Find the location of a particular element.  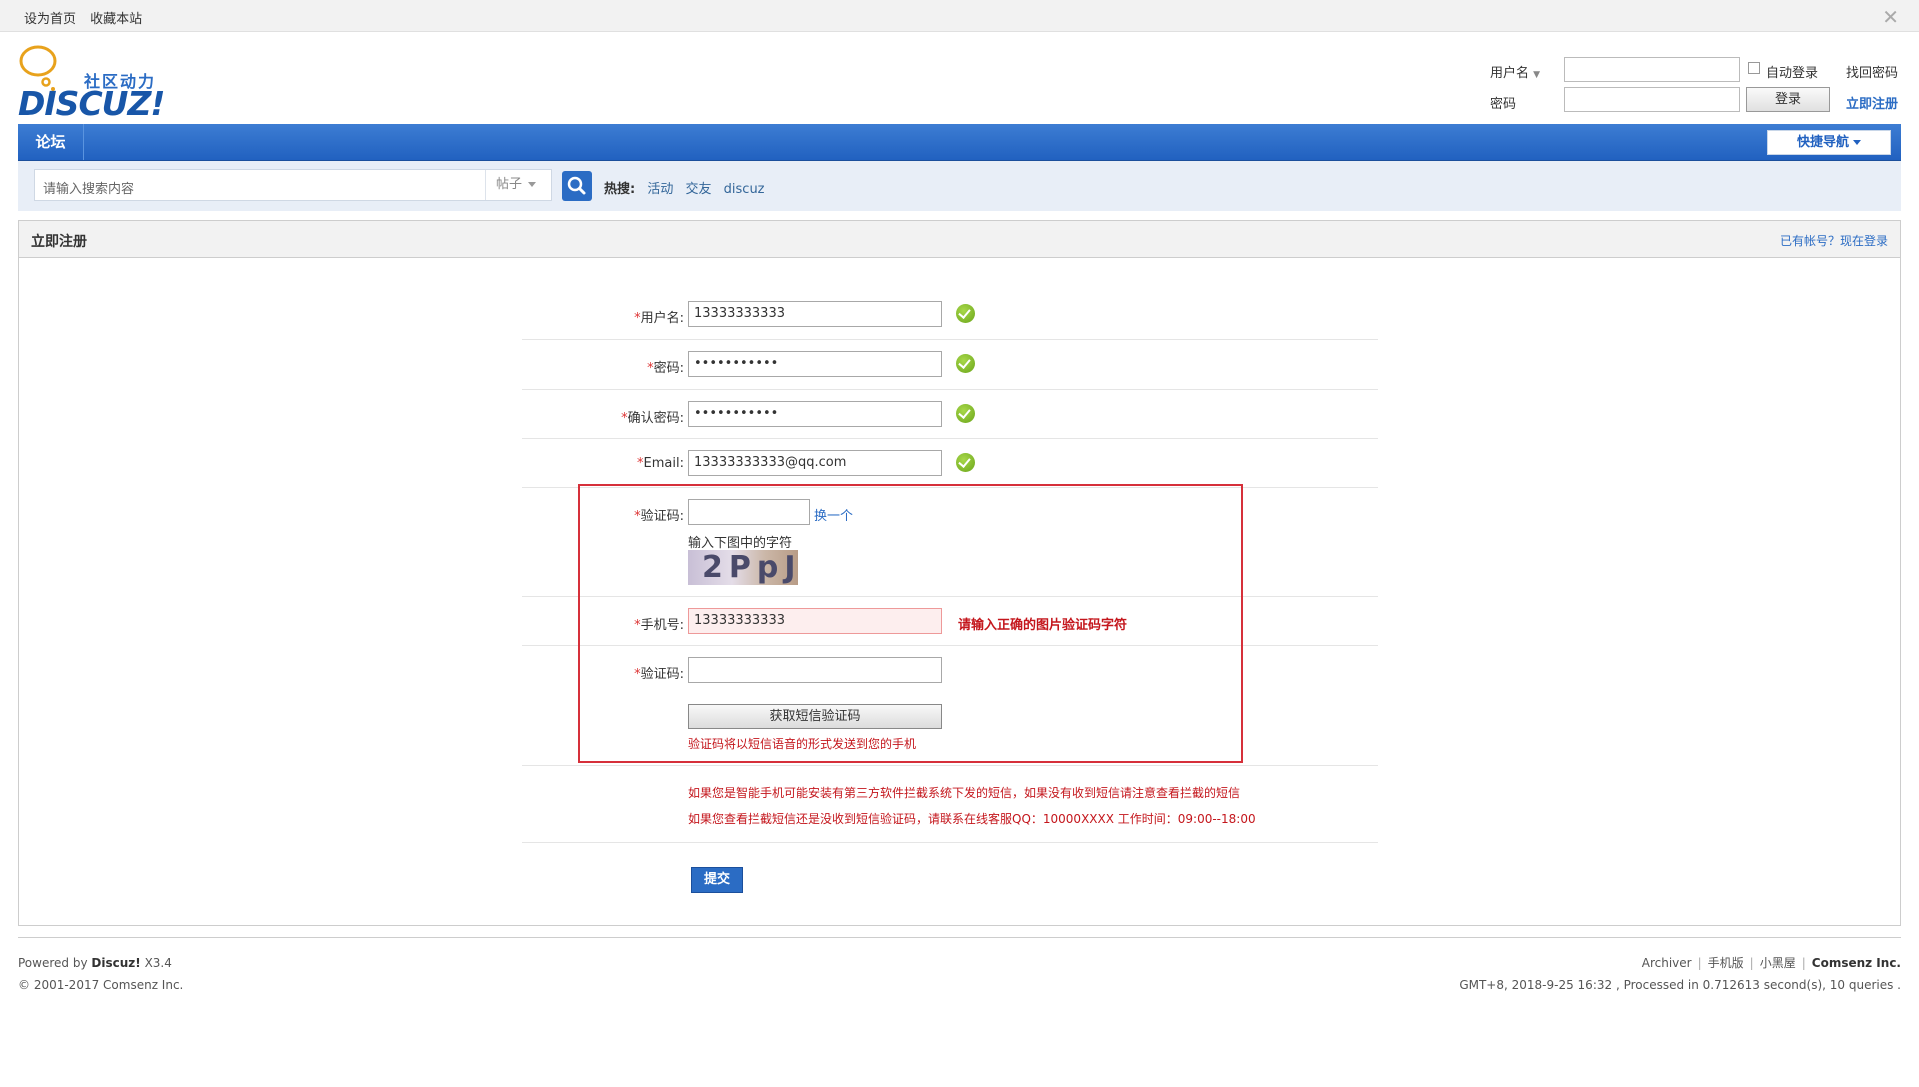

nav-forum-tab: 论坛 is located at coordinates (51, 142).